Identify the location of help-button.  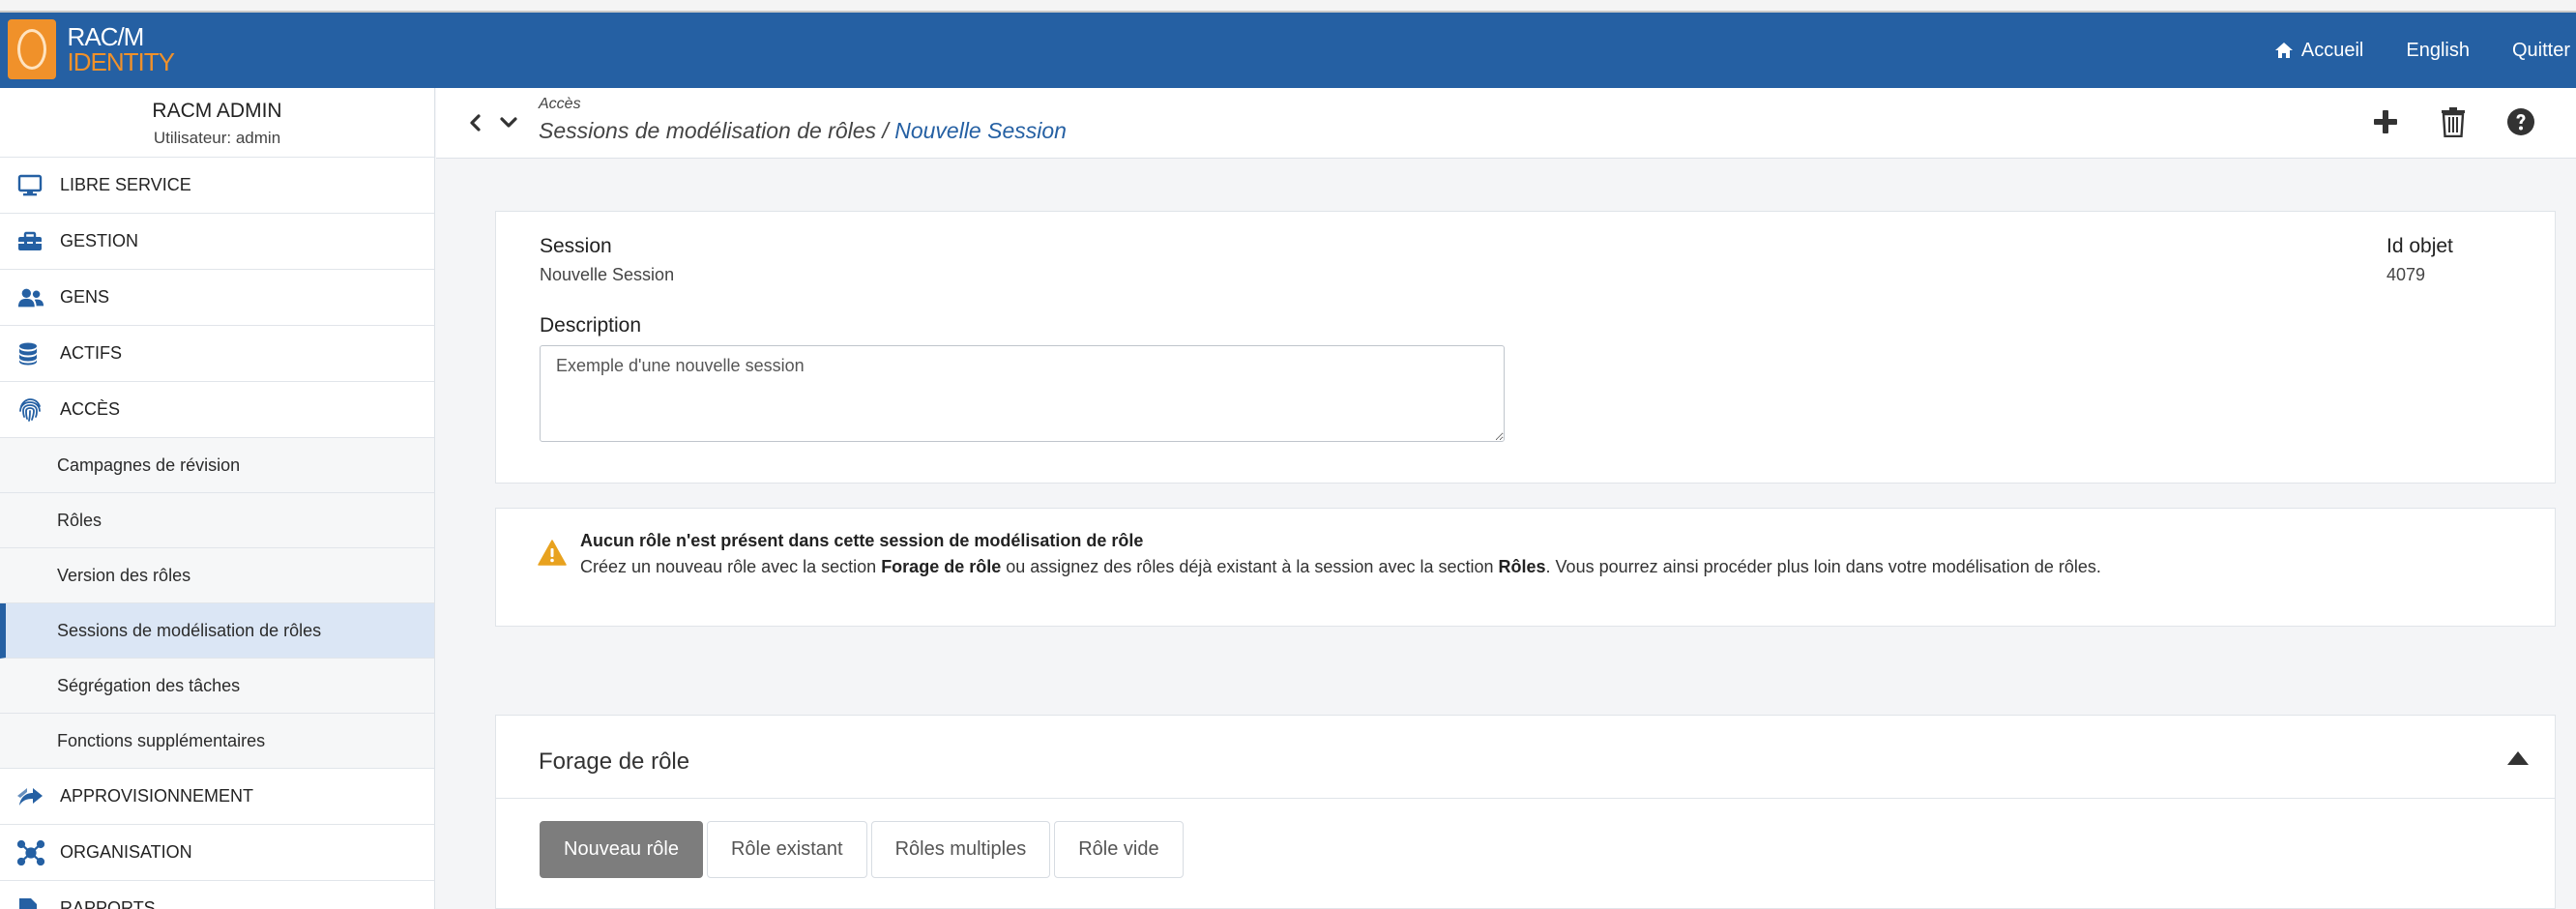
(2520, 121).